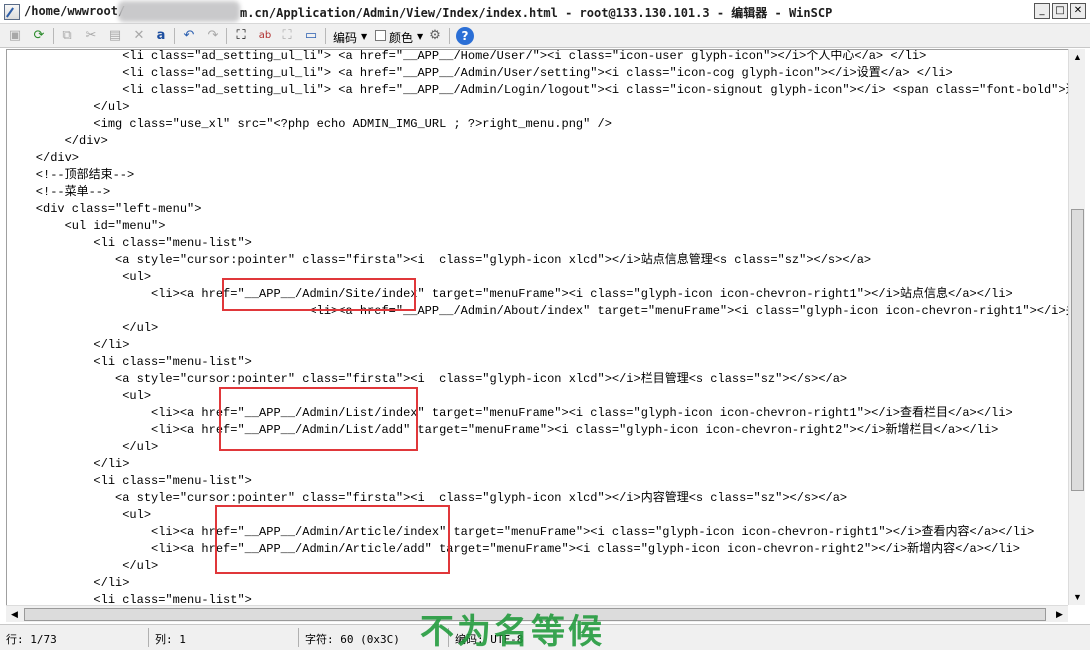 The height and width of the screenshot is (653, 1090). I want to click on redo-icon: ↷, so click(213, 36).